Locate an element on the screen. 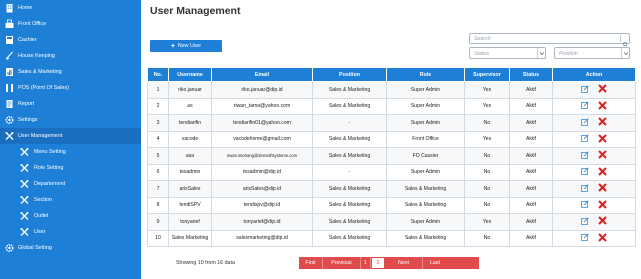  sidebar-item: House Keeping is located at coordinates (70, 56).